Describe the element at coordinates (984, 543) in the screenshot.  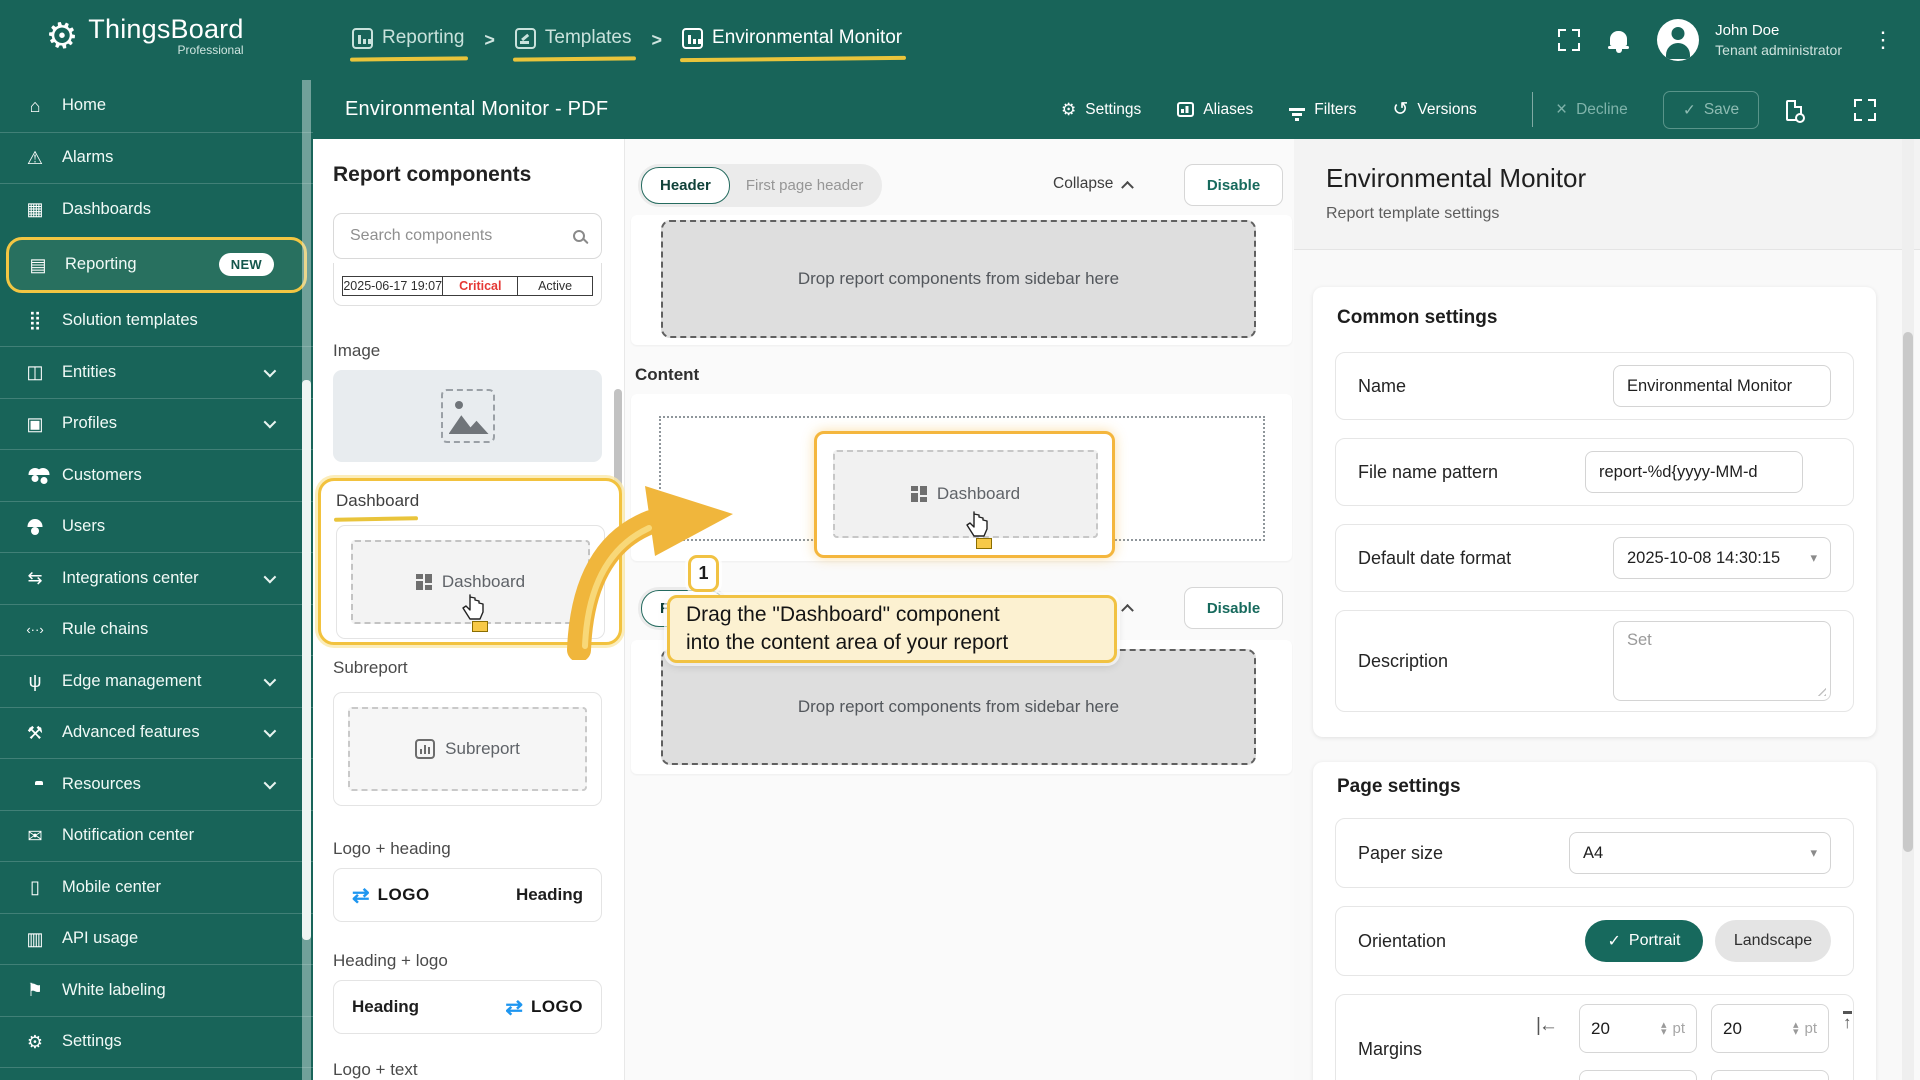
I see `drag-indicator-icon` at that location.